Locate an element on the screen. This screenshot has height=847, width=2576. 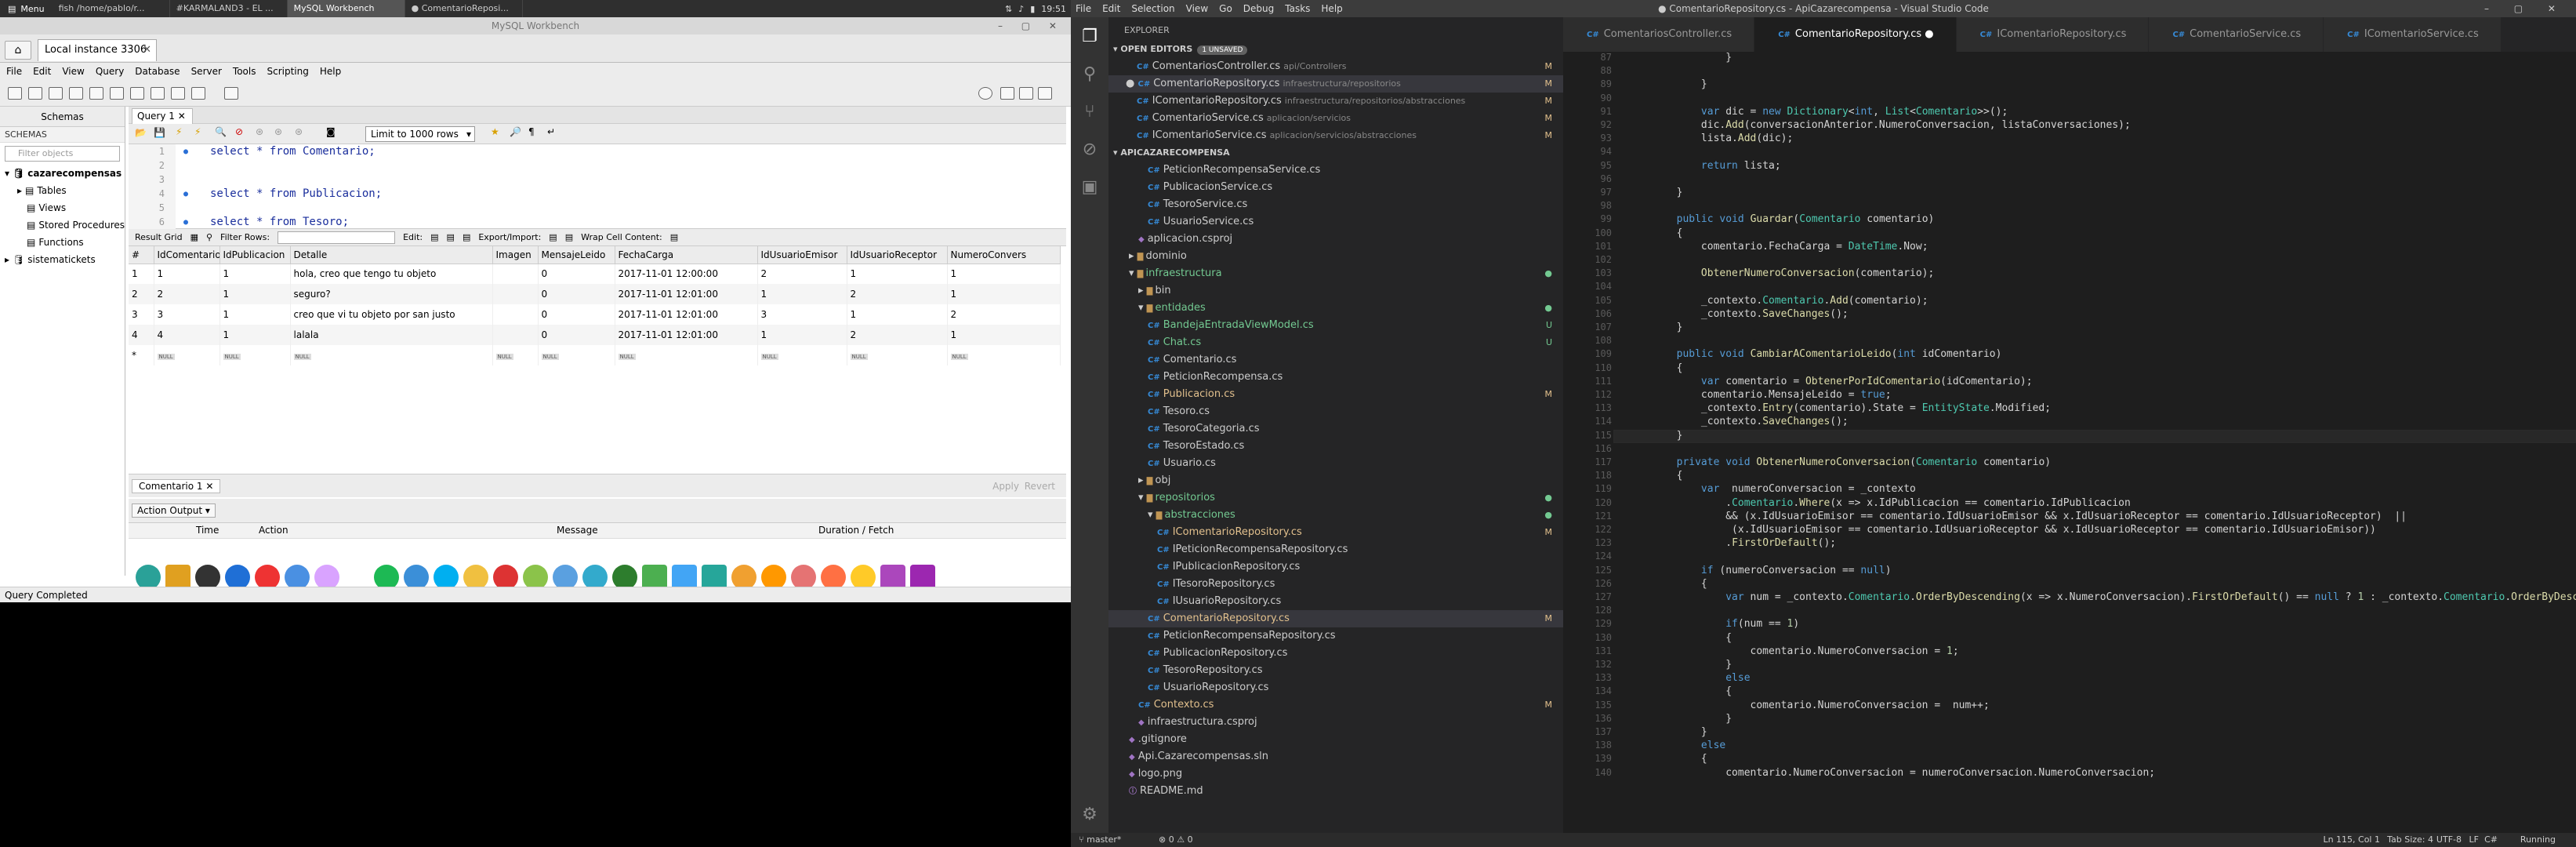
find-icon: 🔎 is located at coordinates (516, 131).